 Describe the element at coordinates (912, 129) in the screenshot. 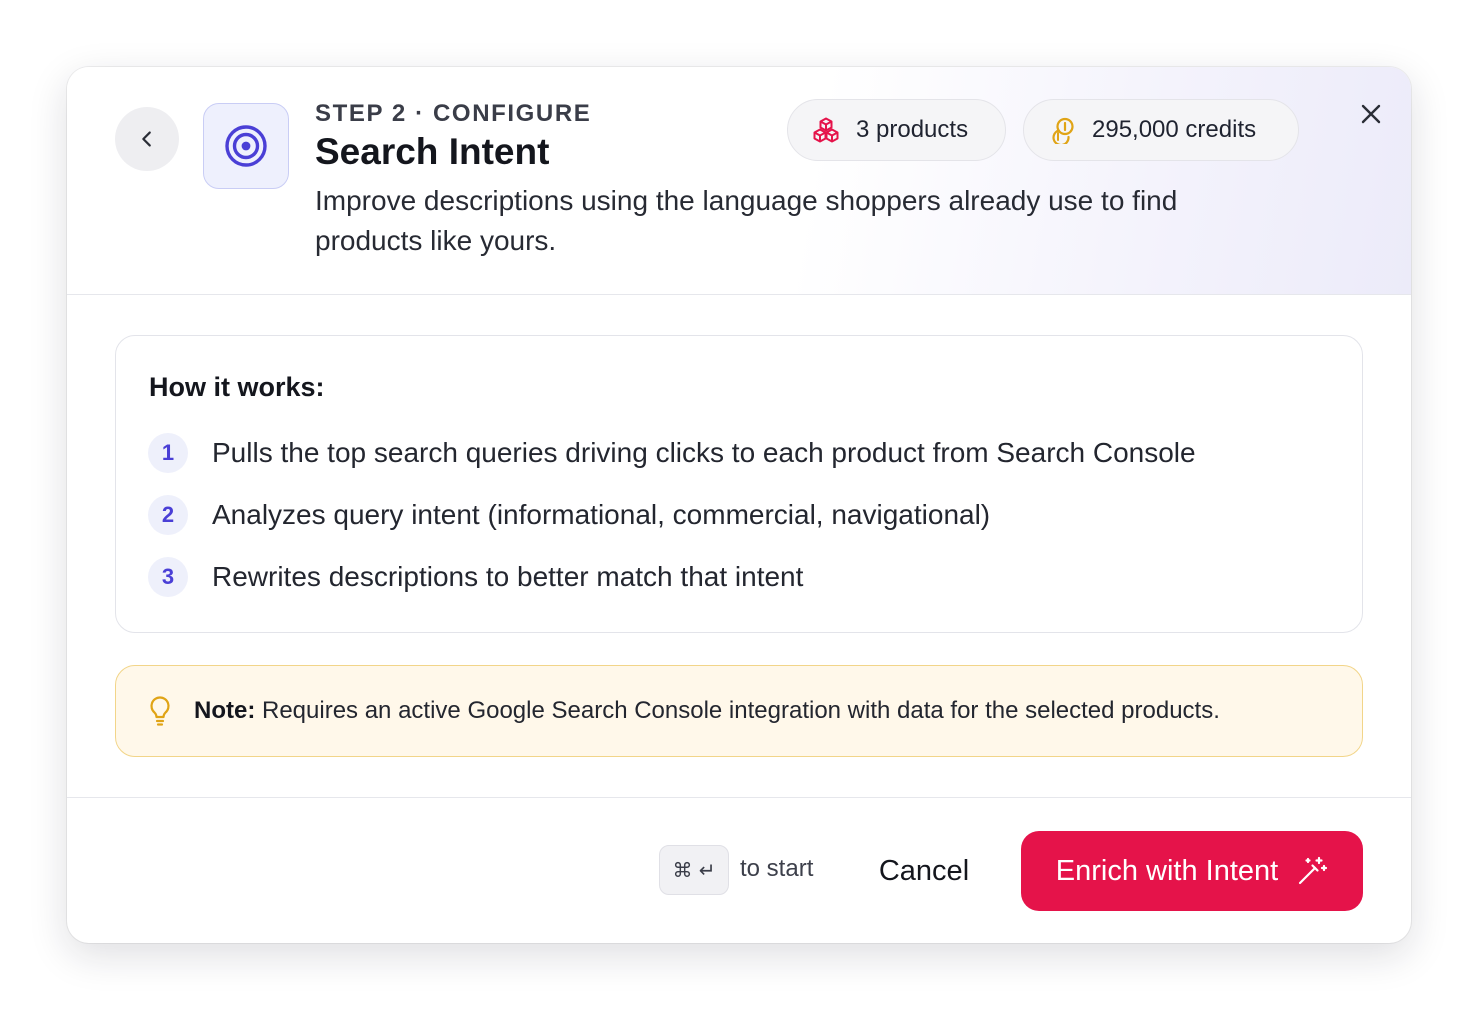

I see `products-count: 3 products` at that location.